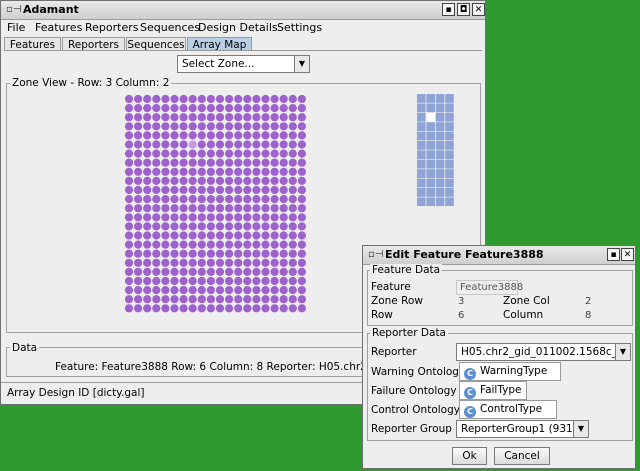  I want to click on tab-reporters: Reporters, so click(93, 44).